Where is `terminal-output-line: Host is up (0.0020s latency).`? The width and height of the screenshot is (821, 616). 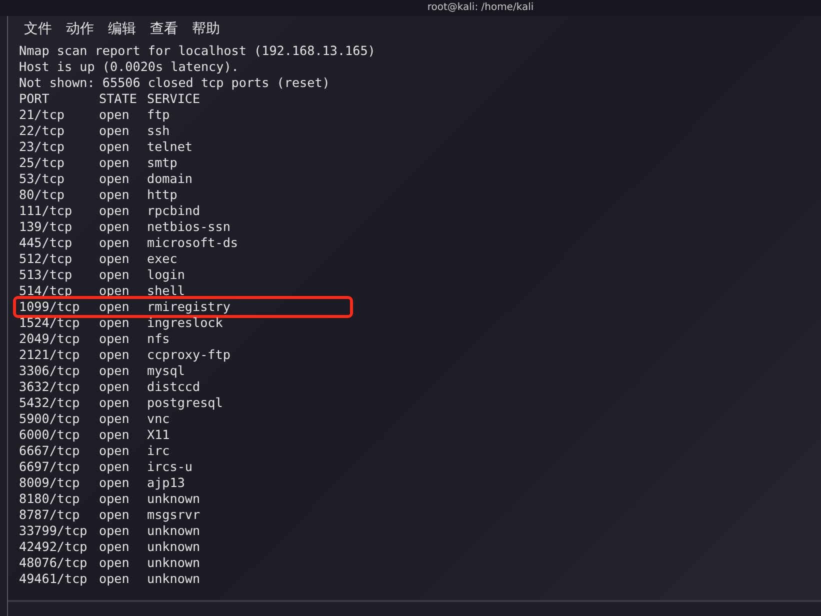 terminal-output-line: Host is up (0.0020s latency). is located at coordinates (129, 67).